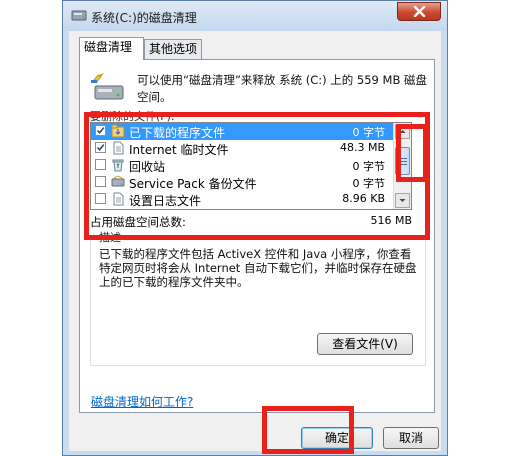 Image resolution: width=512 pixels, height=456 pixels. What do you see at coordinates (337, 438) in the screenshot?
I see `ok-button: 确定` at bounding box center [337, 438].